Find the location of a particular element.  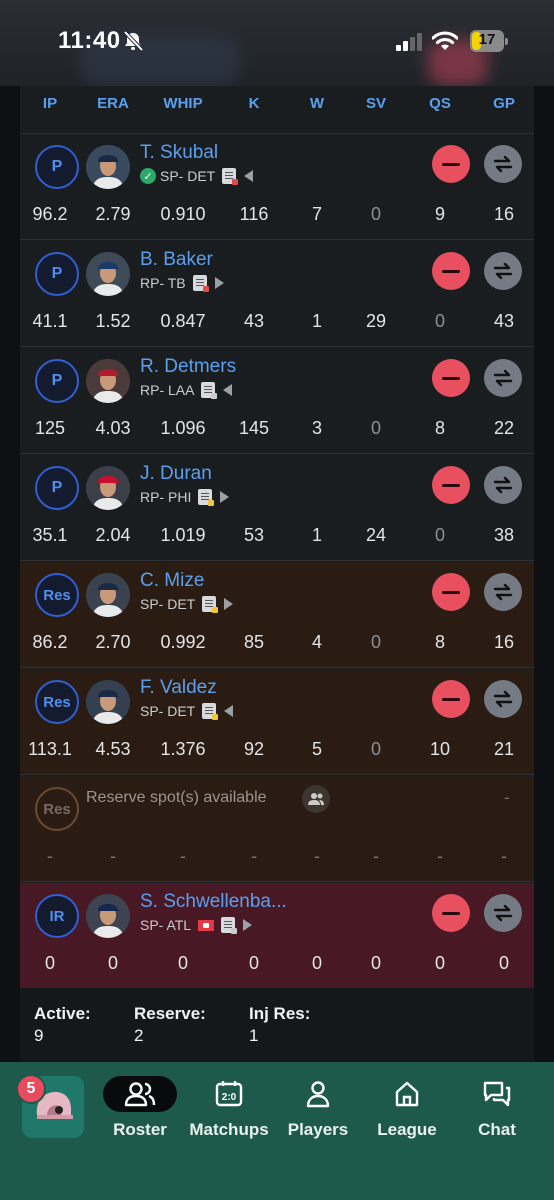

player-row: Res C. Mize SP- DET 86.2 2.70 0.992 85 4 0 8 16 is located at coordinates (277, 615).